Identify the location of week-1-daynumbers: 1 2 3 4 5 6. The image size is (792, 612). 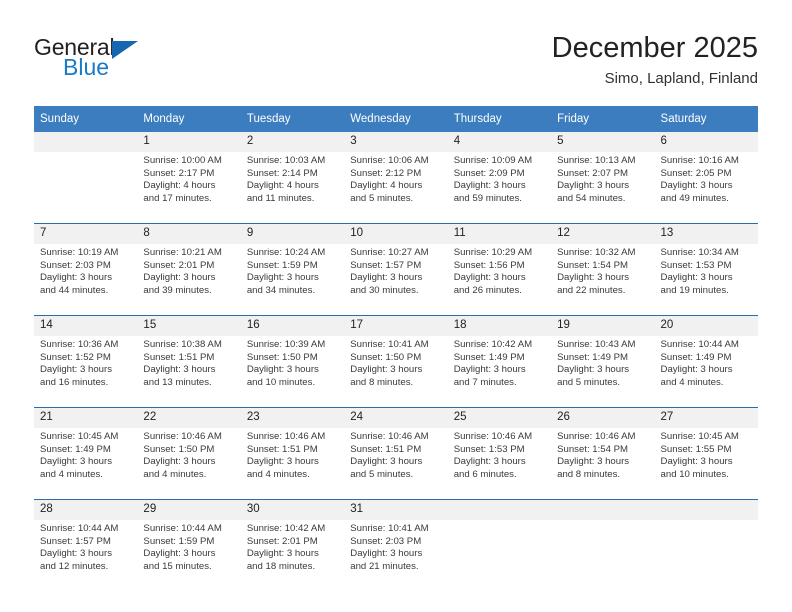
(396, 142).